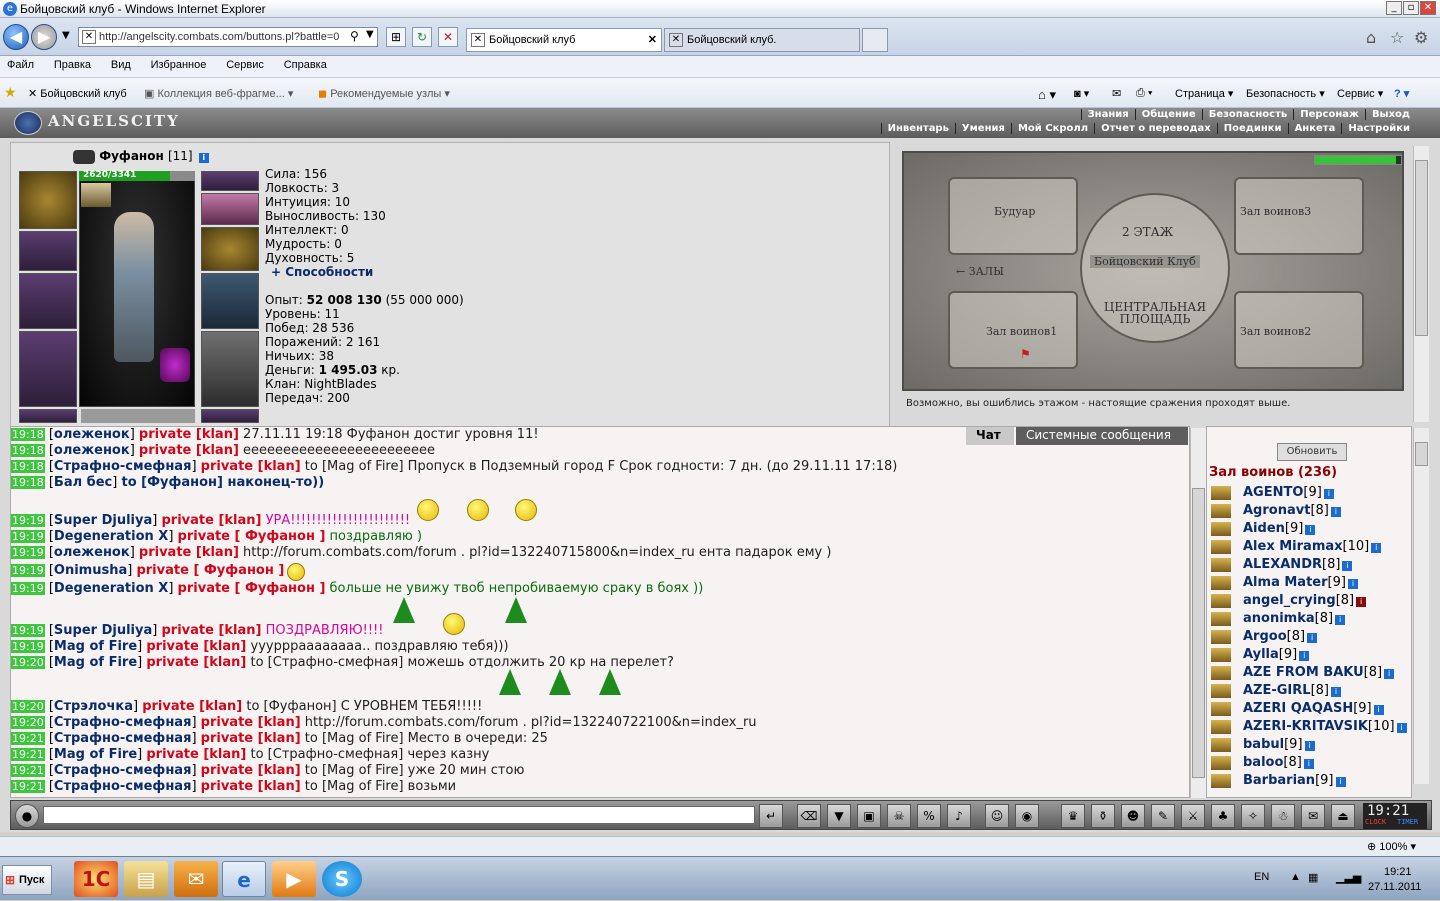  Describe the element at coordinates (1398, 872) in the screenshot. I see `tray-time: 19:21` at that location.